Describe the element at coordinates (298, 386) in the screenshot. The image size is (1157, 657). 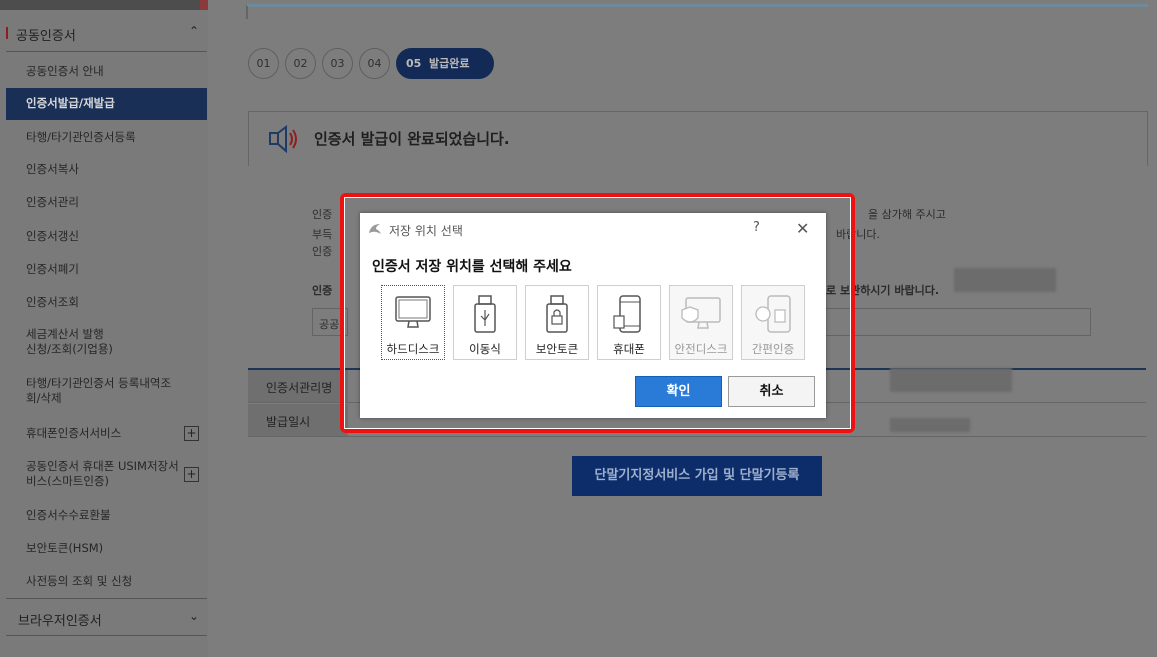
I see `row-header-name: 인증서관리명` at that location.